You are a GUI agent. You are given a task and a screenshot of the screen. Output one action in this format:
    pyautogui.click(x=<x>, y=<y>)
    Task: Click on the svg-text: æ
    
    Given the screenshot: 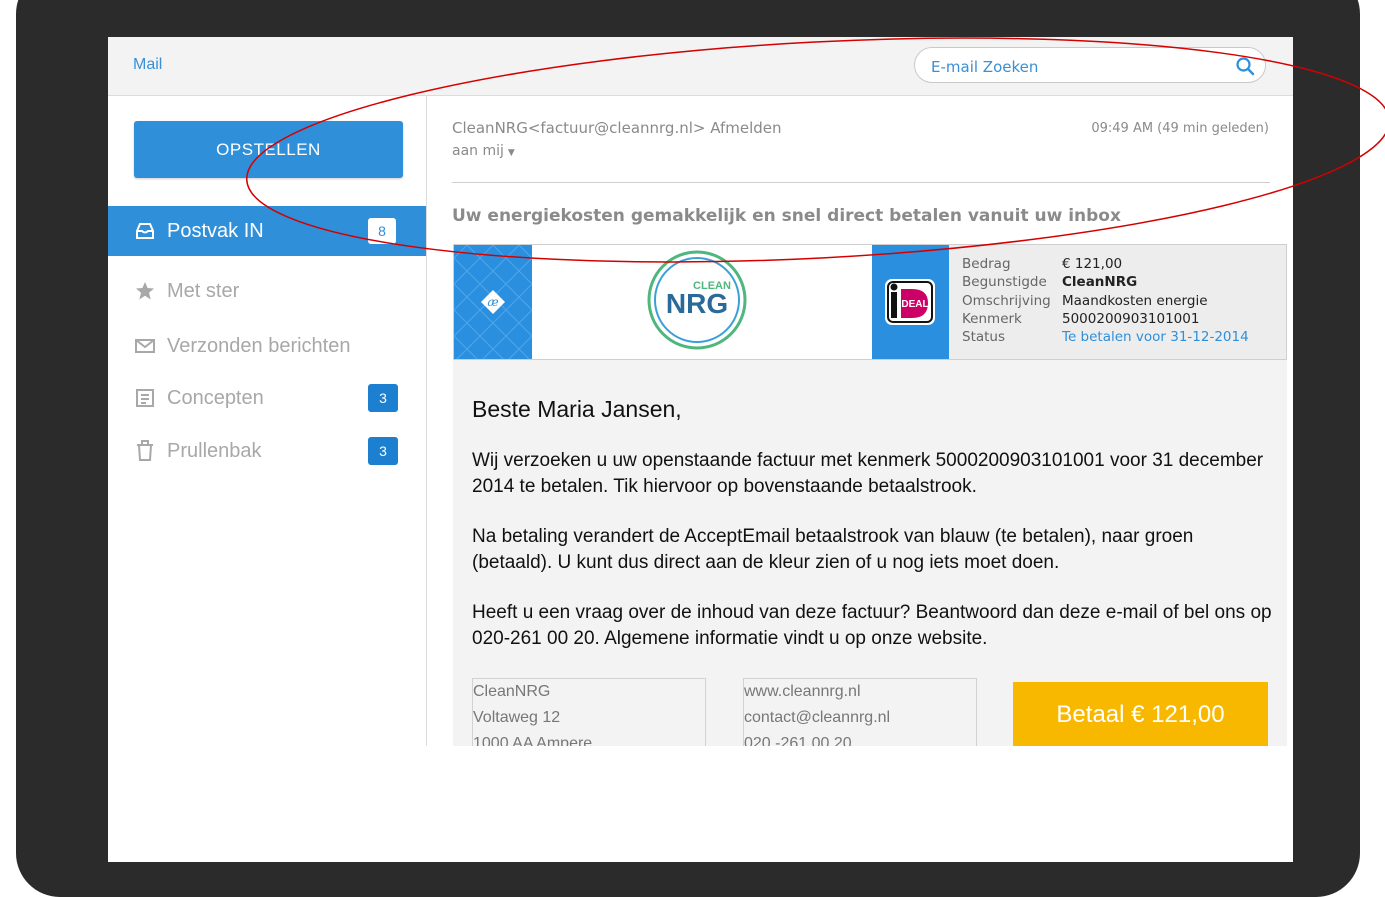 What is the action you would take?
    pyautogui.click(x=492, y=302)
    